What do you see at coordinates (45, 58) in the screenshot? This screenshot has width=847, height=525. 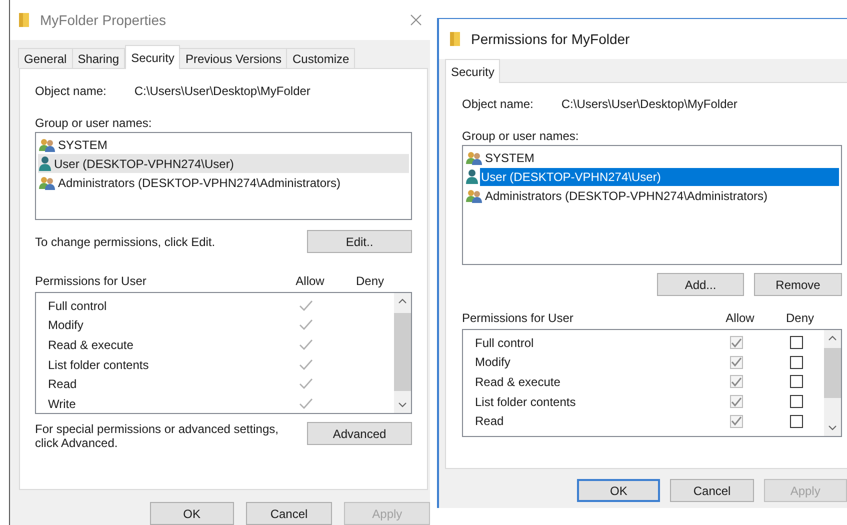 I see `tab: General` at bounding box center [45, 58].